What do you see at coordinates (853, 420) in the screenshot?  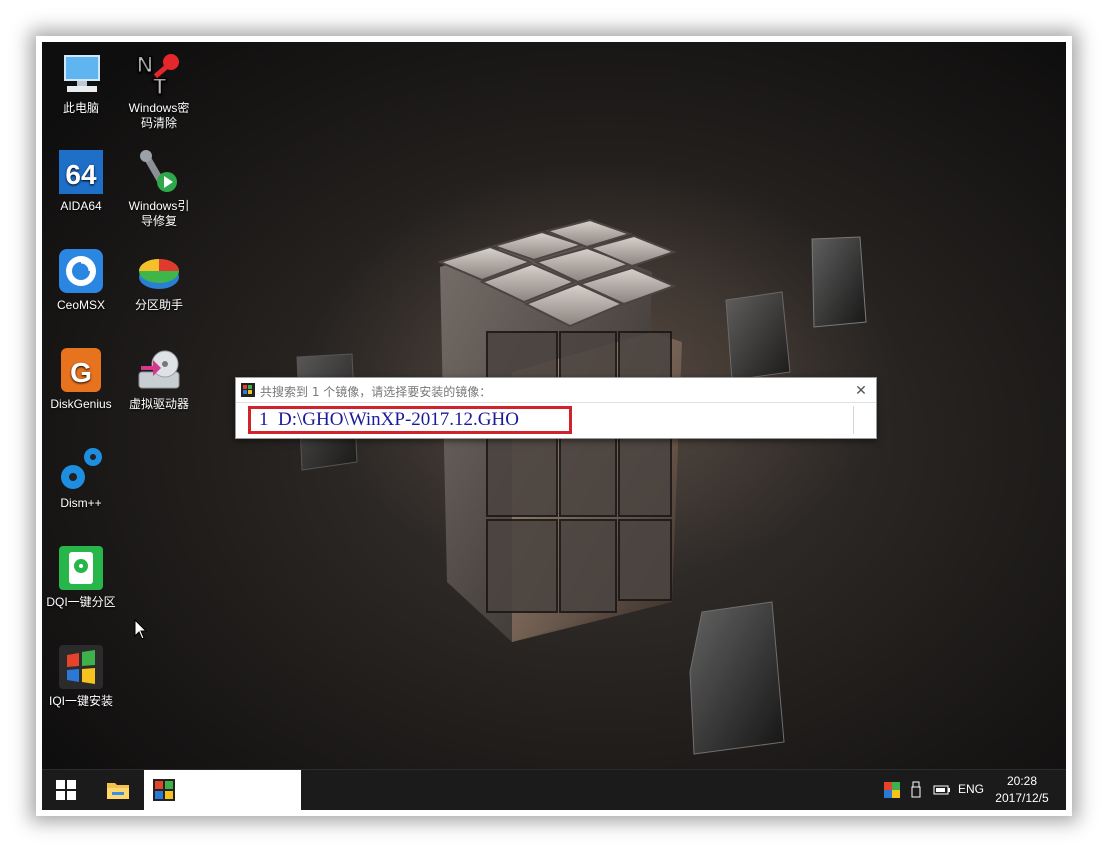 I see `listbox-divider` at bounding box center [853, 420].